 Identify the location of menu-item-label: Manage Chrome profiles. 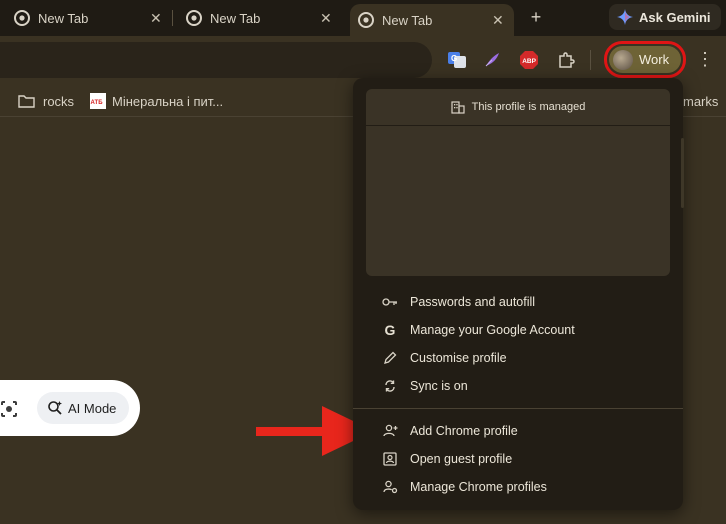
(478, 487).